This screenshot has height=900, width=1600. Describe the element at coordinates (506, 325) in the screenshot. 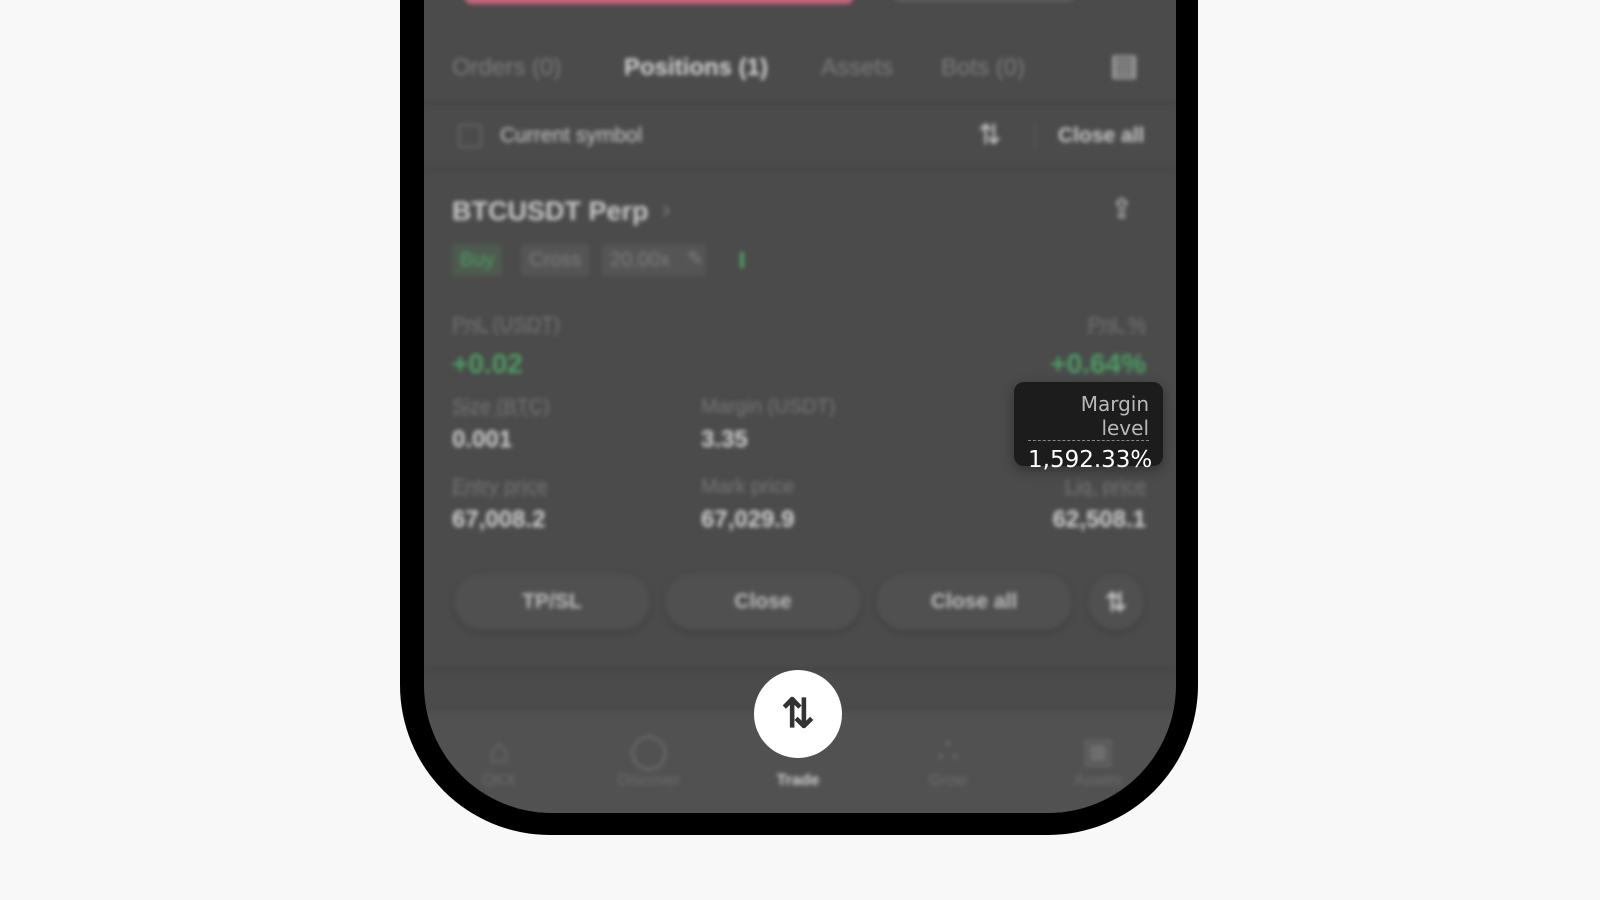

I see `pnl-label: PnL (USDT)` at that location.